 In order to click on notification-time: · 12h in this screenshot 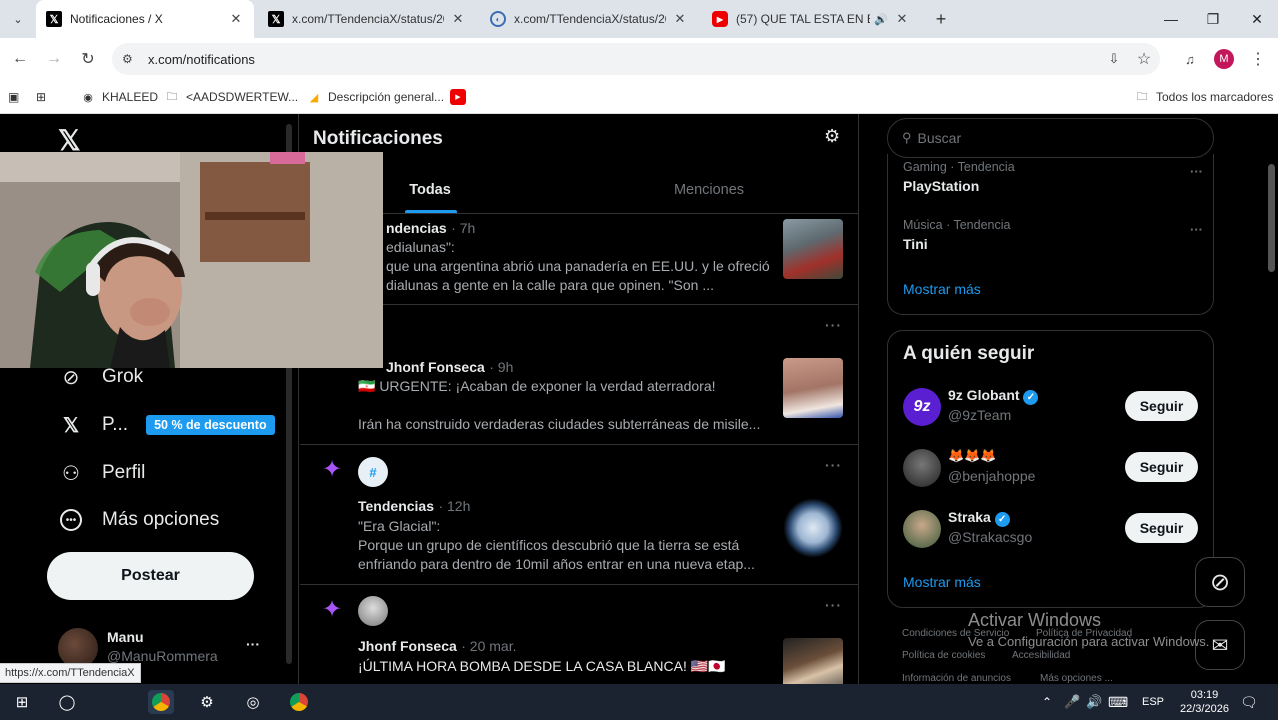, I will do `click(454, 506)`.